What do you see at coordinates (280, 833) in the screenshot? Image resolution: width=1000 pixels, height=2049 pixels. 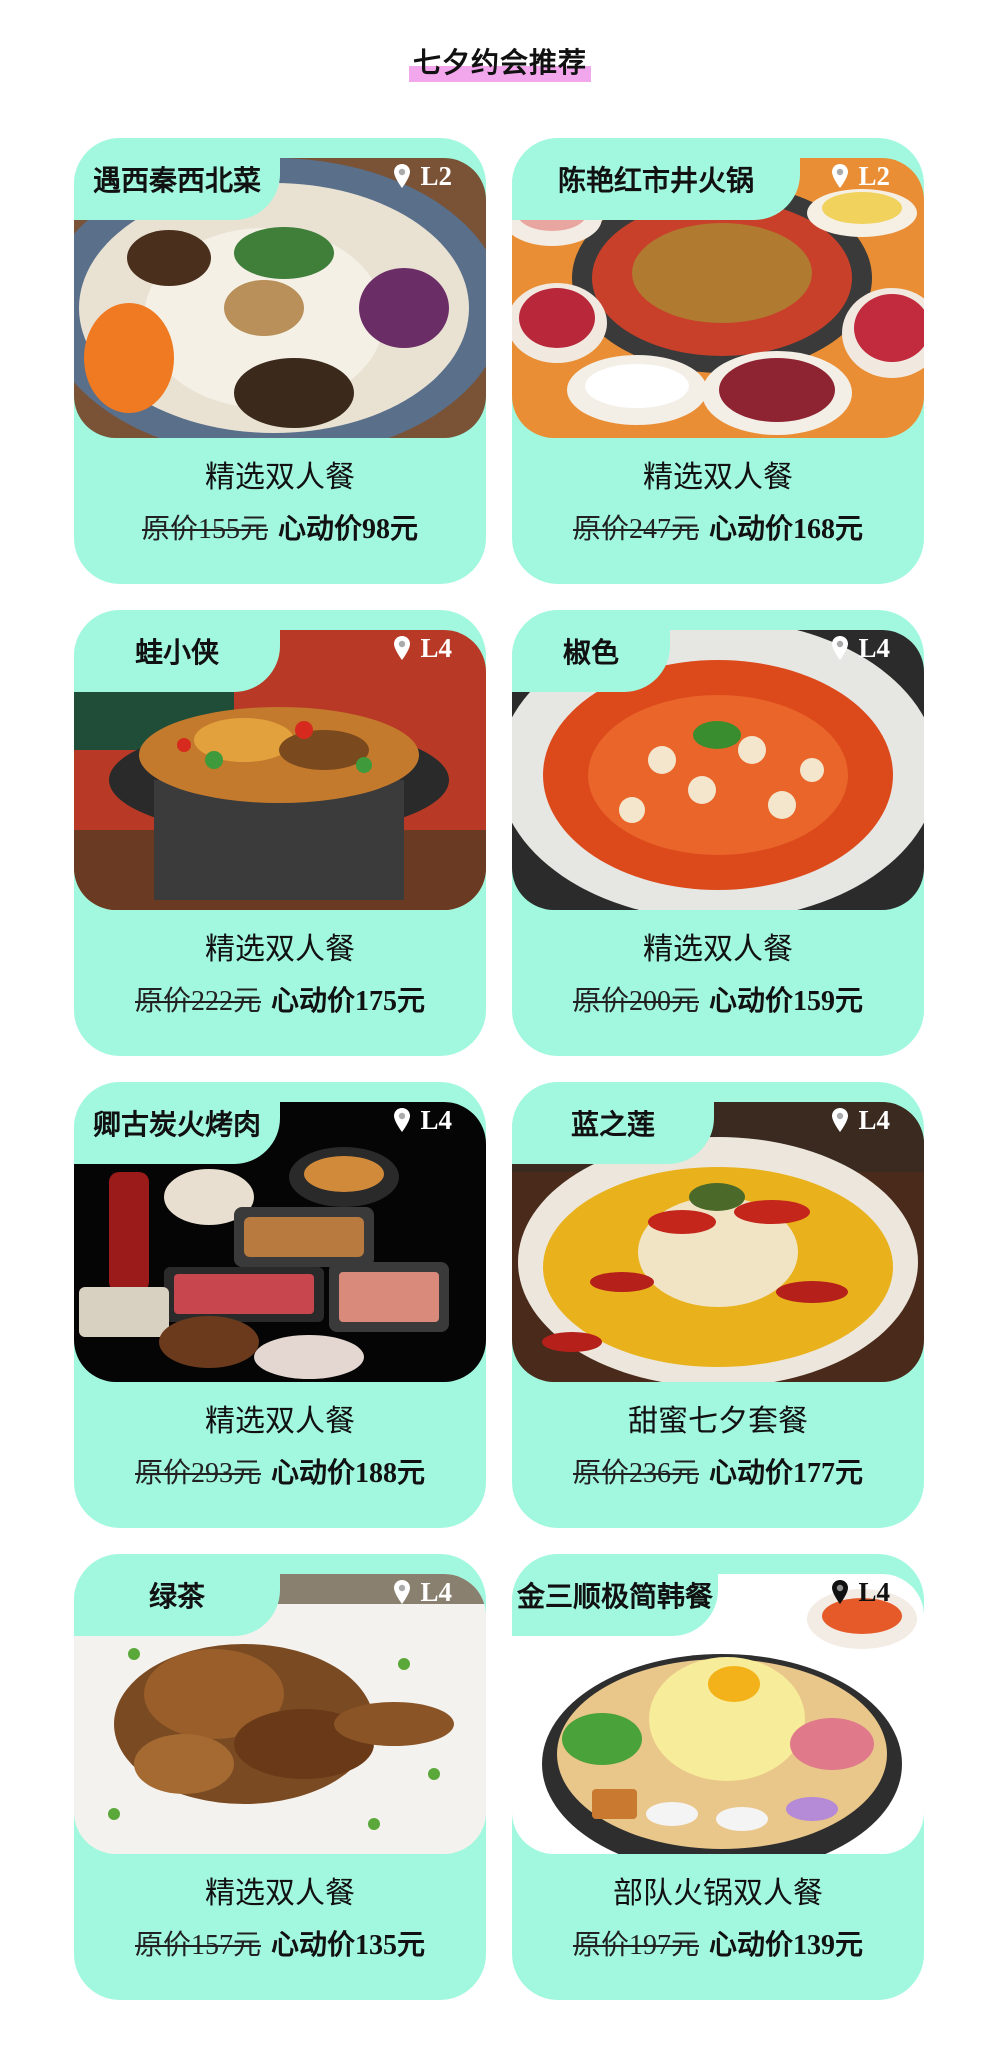 I see `restaurant-card: 蛙小侠 L4 精选双人餐 原价222元 心动价175元` at bounding box center [280, 833].